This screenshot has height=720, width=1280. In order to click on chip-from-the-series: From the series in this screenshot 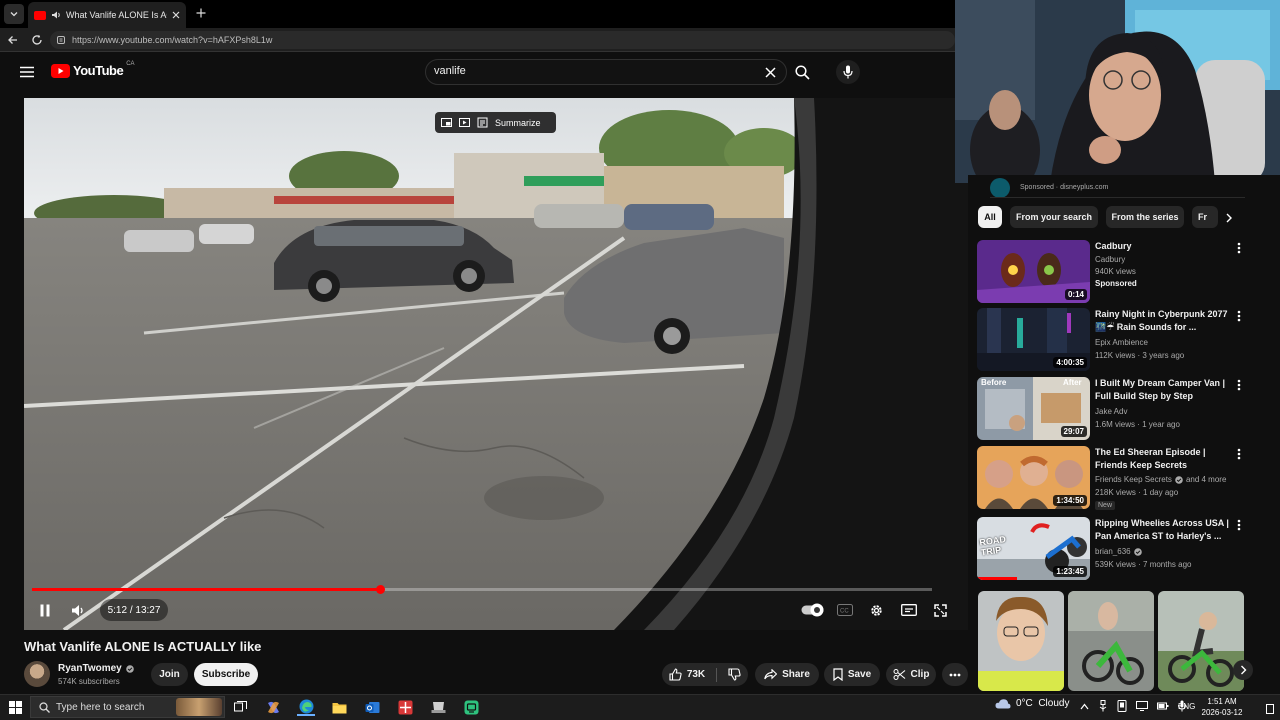, I will do `click(1145, 217)`.